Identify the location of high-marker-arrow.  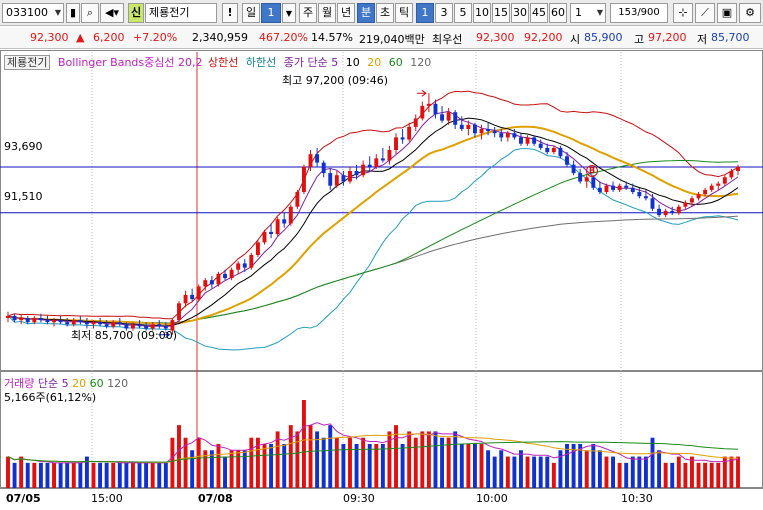
(421, 93).